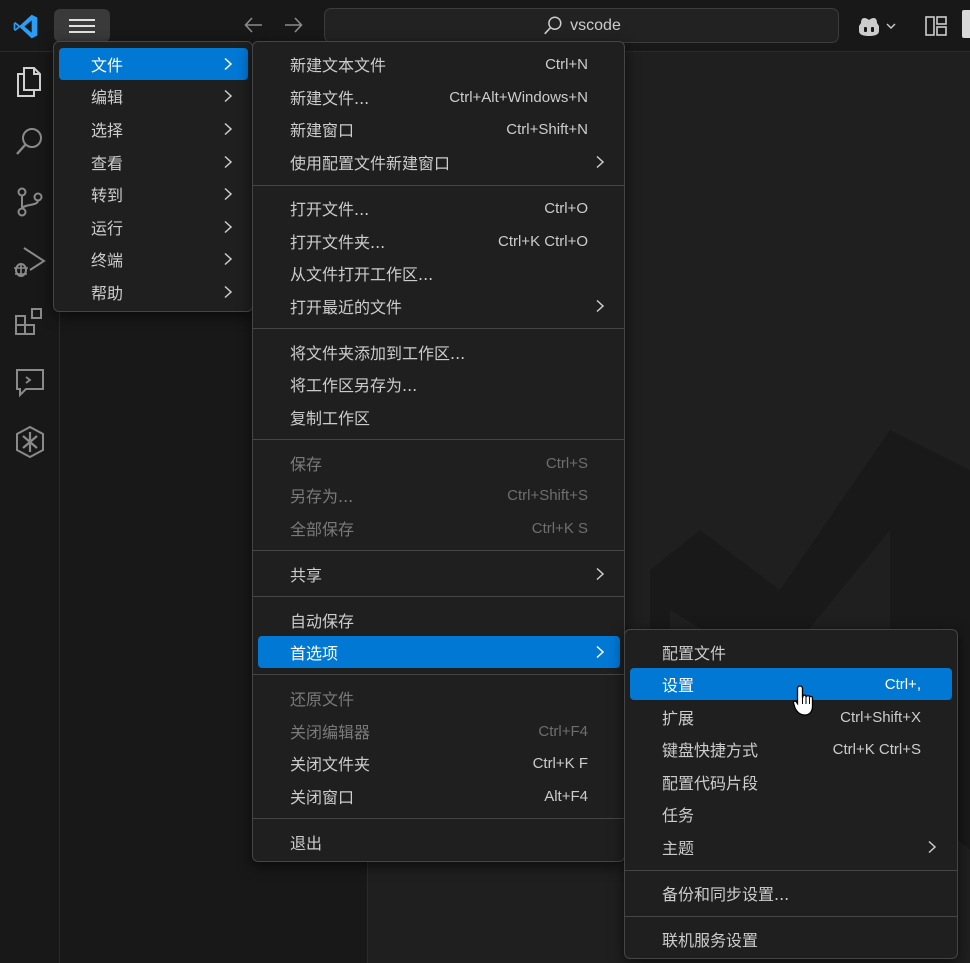  I want to click on file-menu-item: 使用配置文件新建窗口, so click(439, 162).